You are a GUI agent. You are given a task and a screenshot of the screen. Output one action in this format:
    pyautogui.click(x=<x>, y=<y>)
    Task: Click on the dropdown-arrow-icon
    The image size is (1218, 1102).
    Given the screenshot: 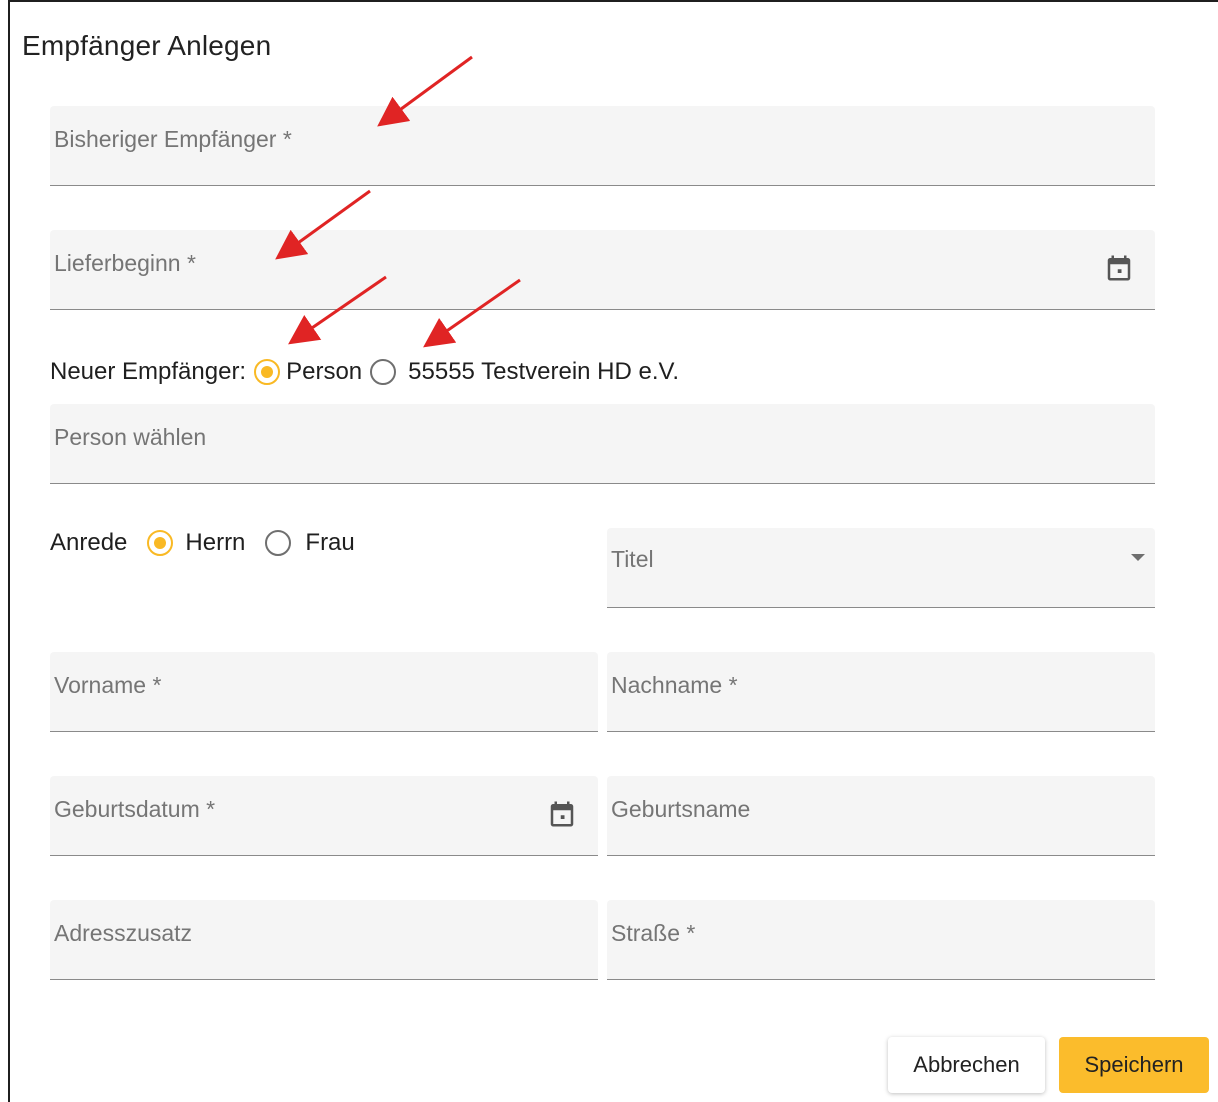 What is the action you would take?
    pyautogui.click(x=1138, y=557)
    